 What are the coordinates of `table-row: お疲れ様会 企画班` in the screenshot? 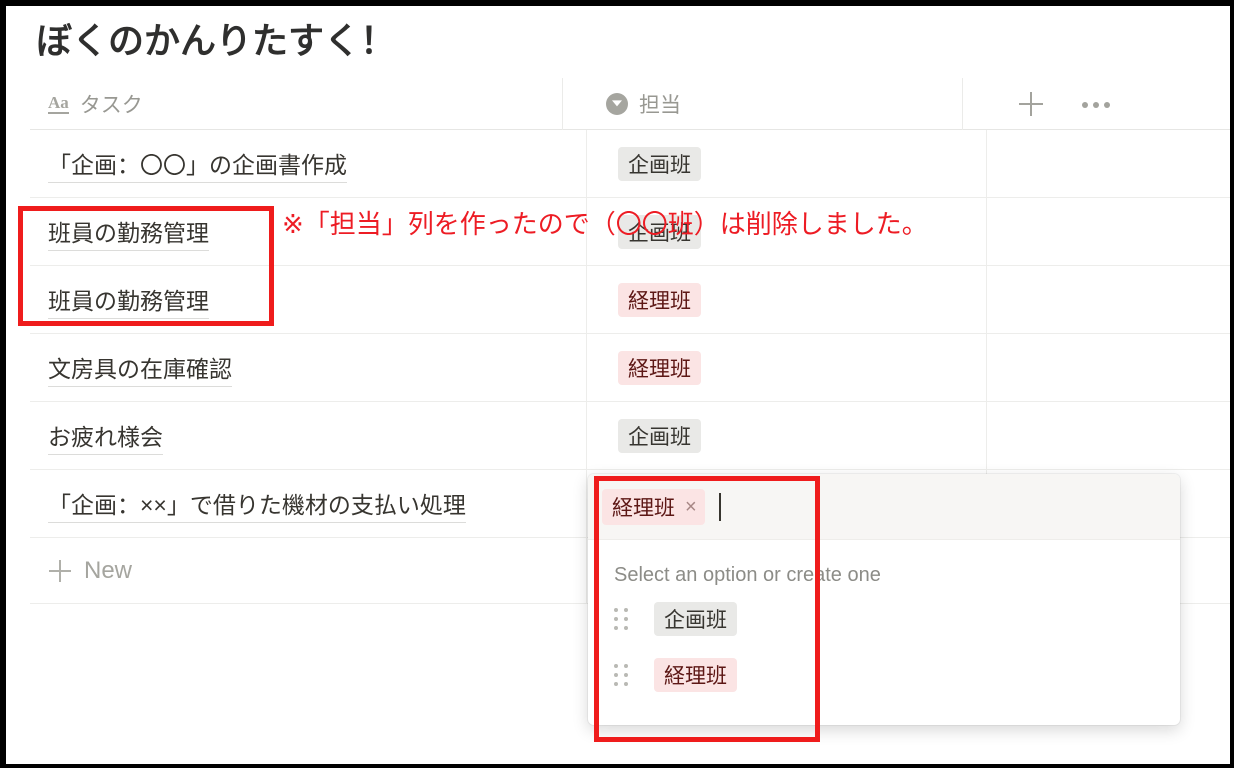 It's located at (630, 436).